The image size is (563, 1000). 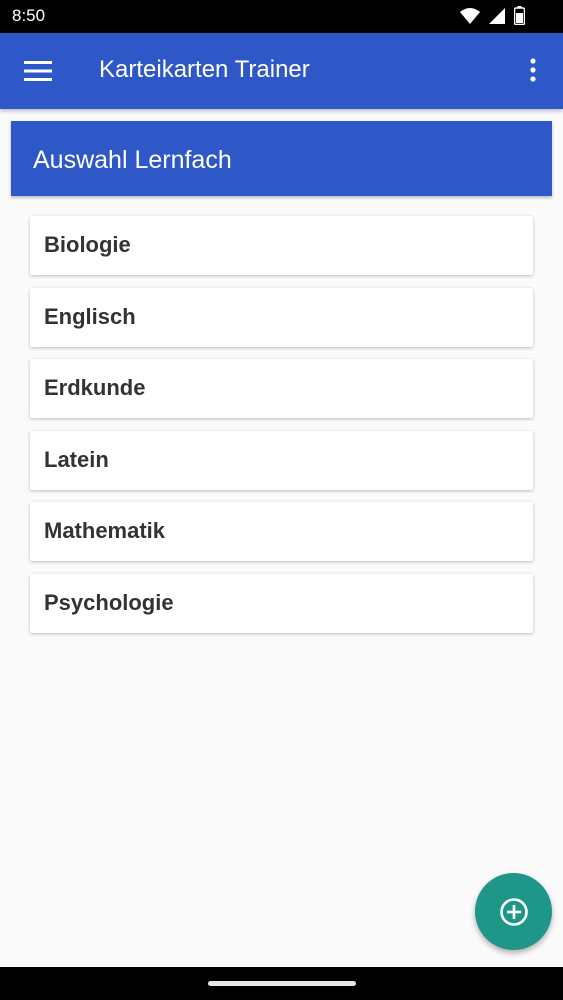 I want to click on subject-label: Englisch, so click(x=90, y=316).